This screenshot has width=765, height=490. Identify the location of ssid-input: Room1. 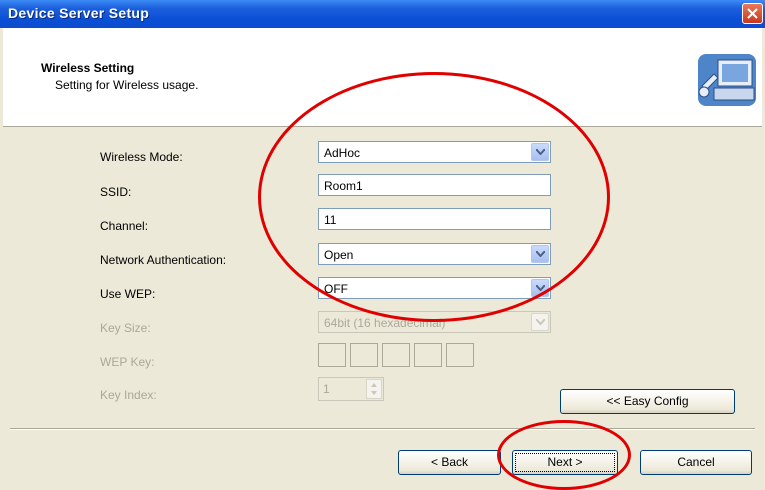
(434, 185).